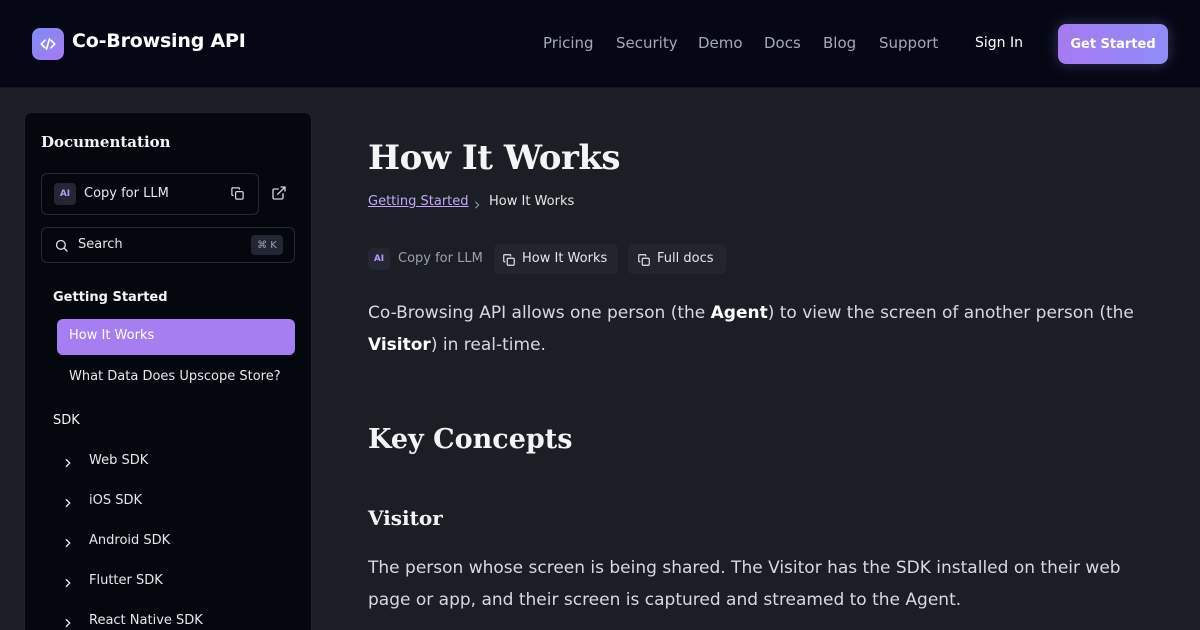 The width and height of the screenshot is (1200, 630). Describe the element at coordinates (405, 518) in the screenshot. I see `visitor-heading: Visitor` at that location.